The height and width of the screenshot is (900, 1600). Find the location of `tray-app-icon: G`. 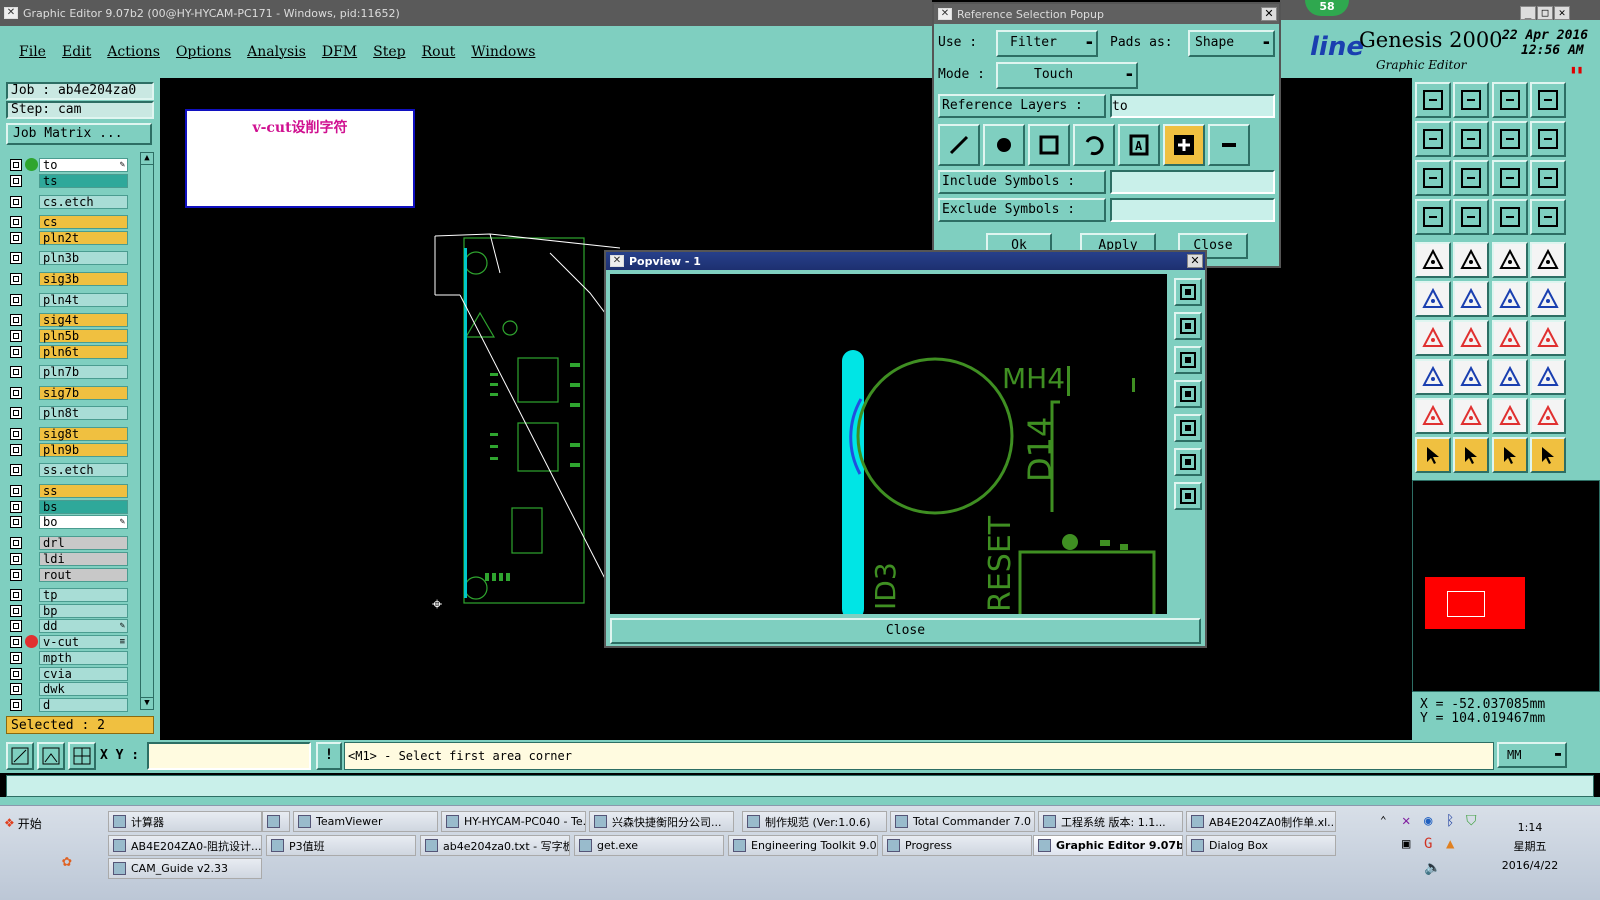

tray-app-icon: G is located at coordinates (1428, 844).